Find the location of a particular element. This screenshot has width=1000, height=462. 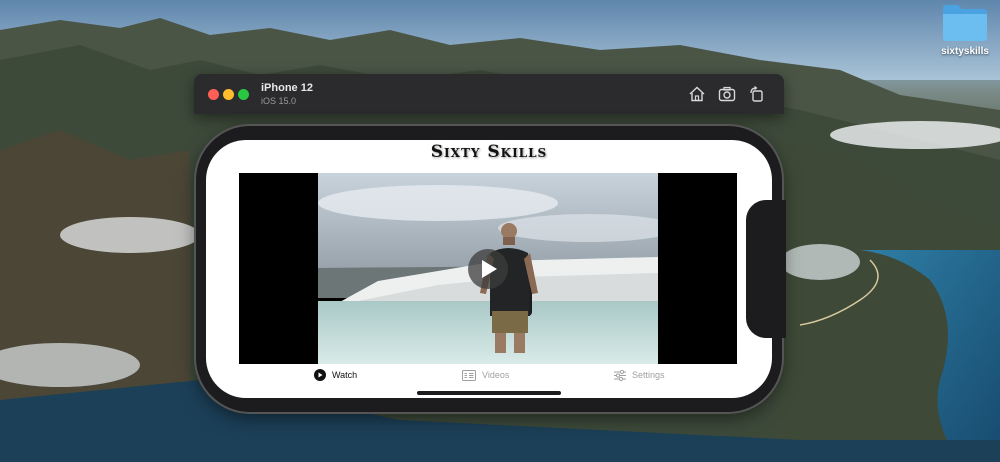

desktop-folder-sixtyskills: sixtyskills is located at coordinates (965, 29).